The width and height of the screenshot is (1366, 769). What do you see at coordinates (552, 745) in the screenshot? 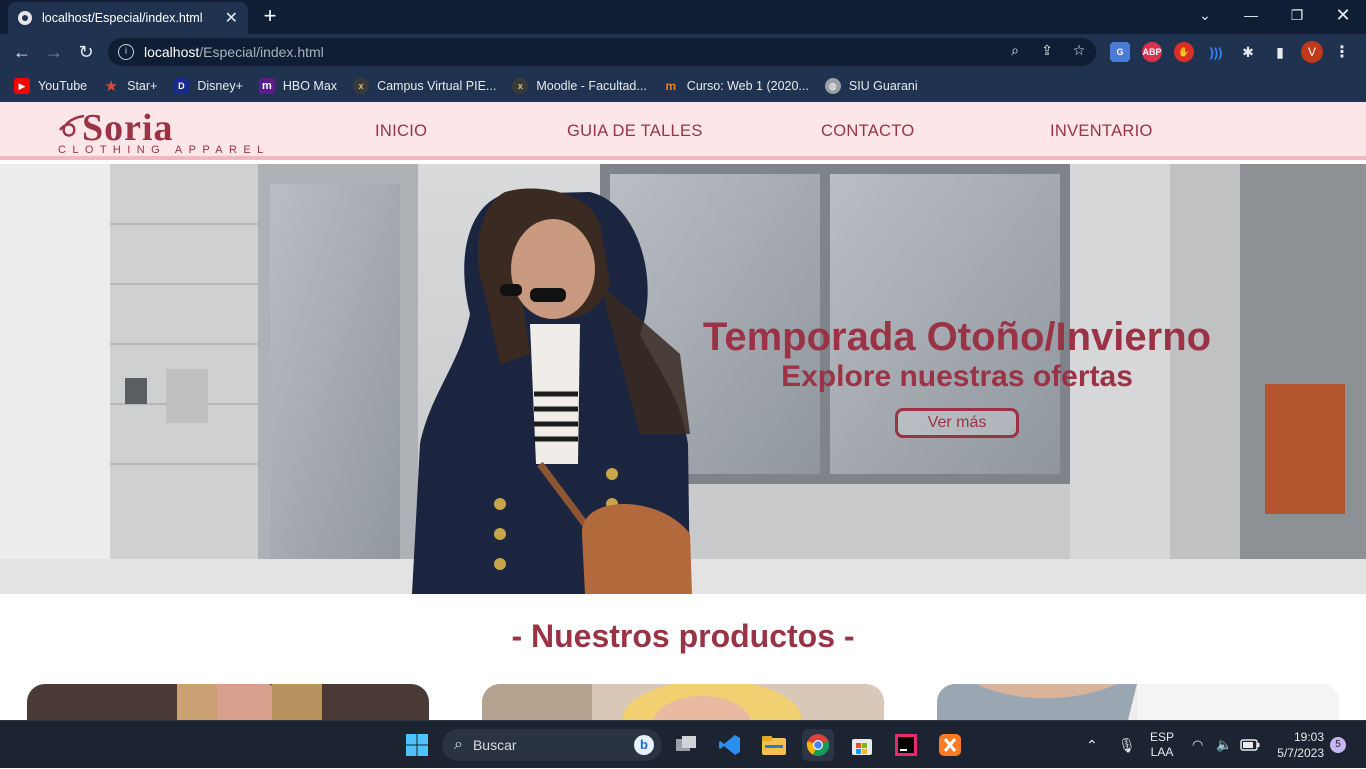
I see `taskbar-search: ⌕ Buscar b` at bounding box center [552, 745].